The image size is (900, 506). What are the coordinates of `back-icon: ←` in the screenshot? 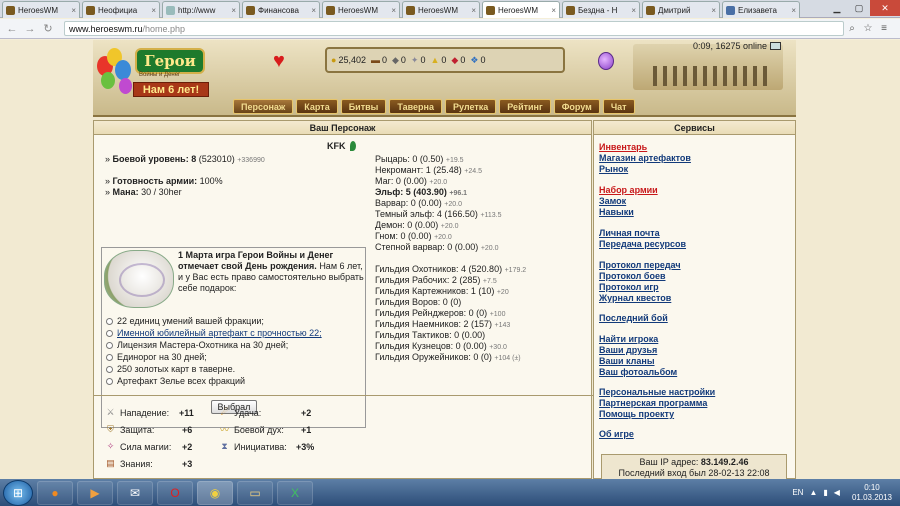 It's located at (12, 29).